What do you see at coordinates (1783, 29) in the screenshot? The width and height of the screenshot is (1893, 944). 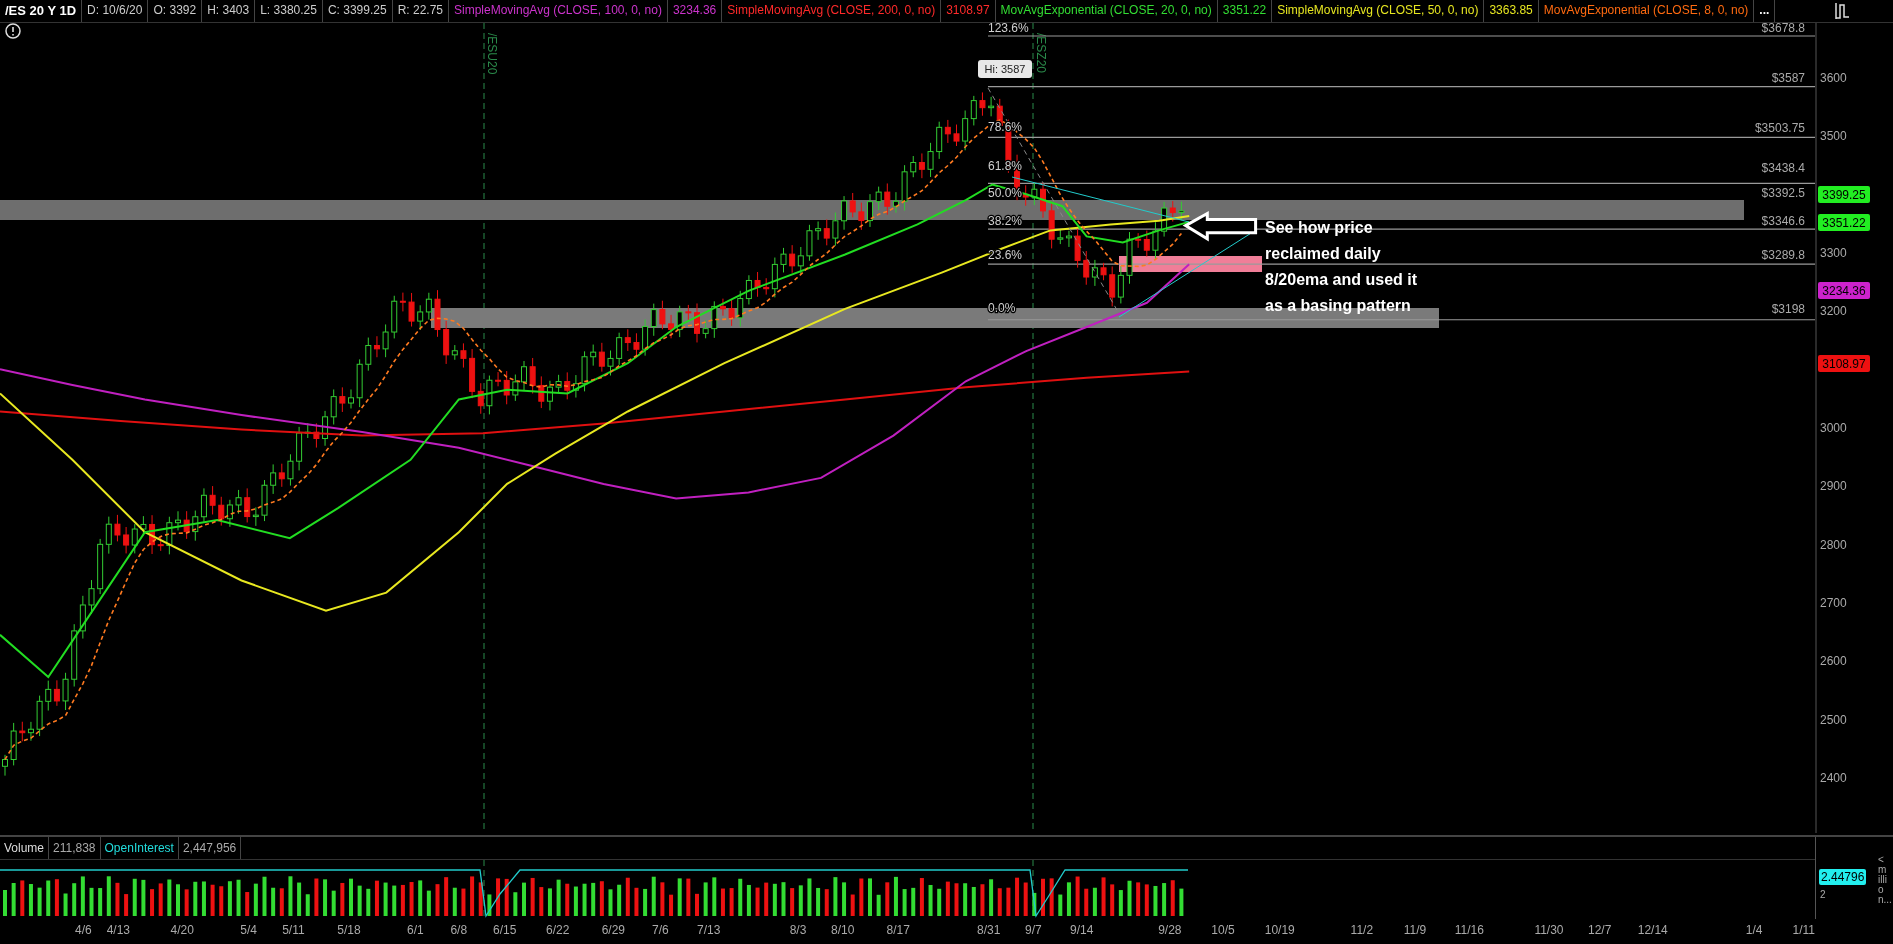 I see `level-label: $3678.8` at bounding box center [1783, 29].